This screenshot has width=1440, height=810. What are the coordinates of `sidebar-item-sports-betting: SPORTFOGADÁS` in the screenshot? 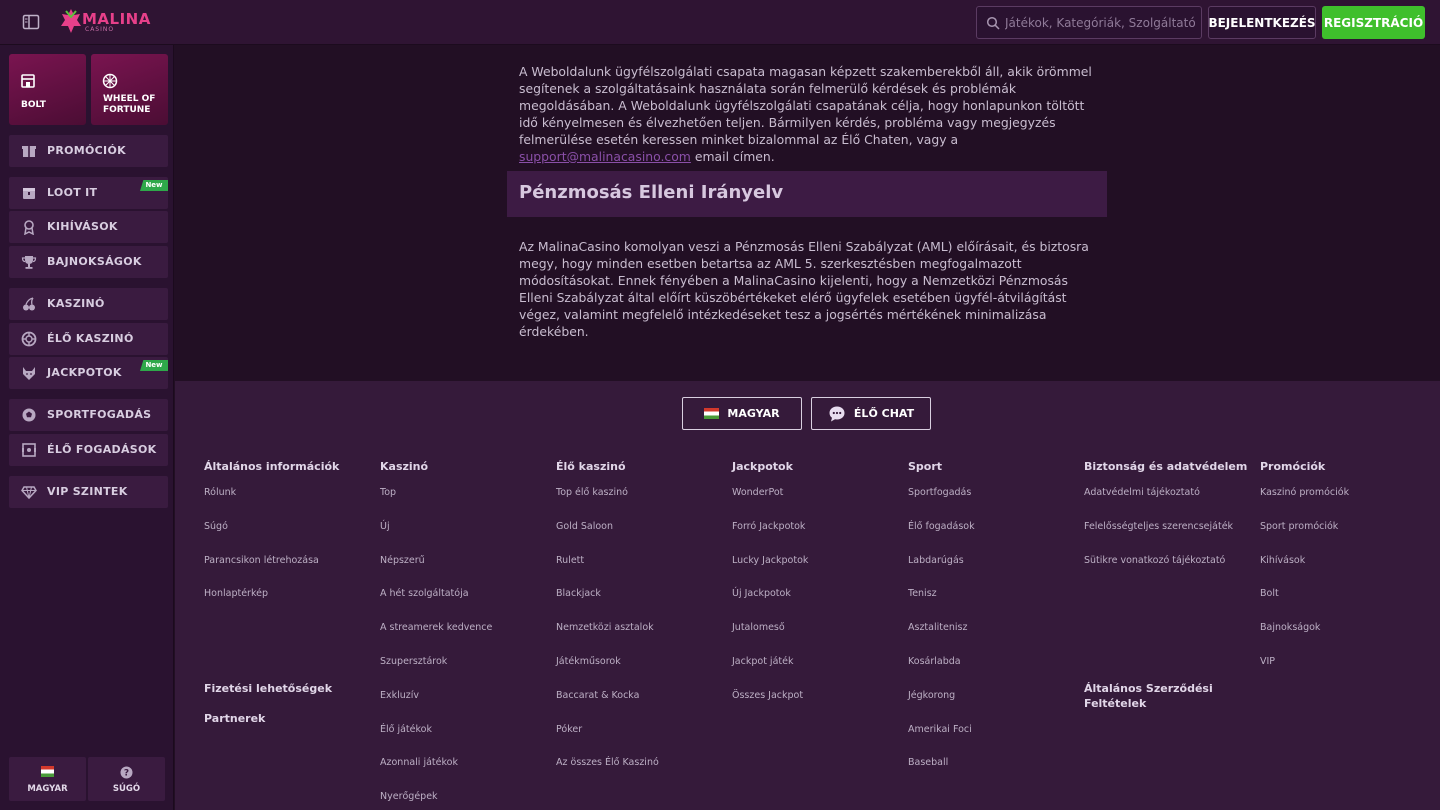 It's located at (88, 415).